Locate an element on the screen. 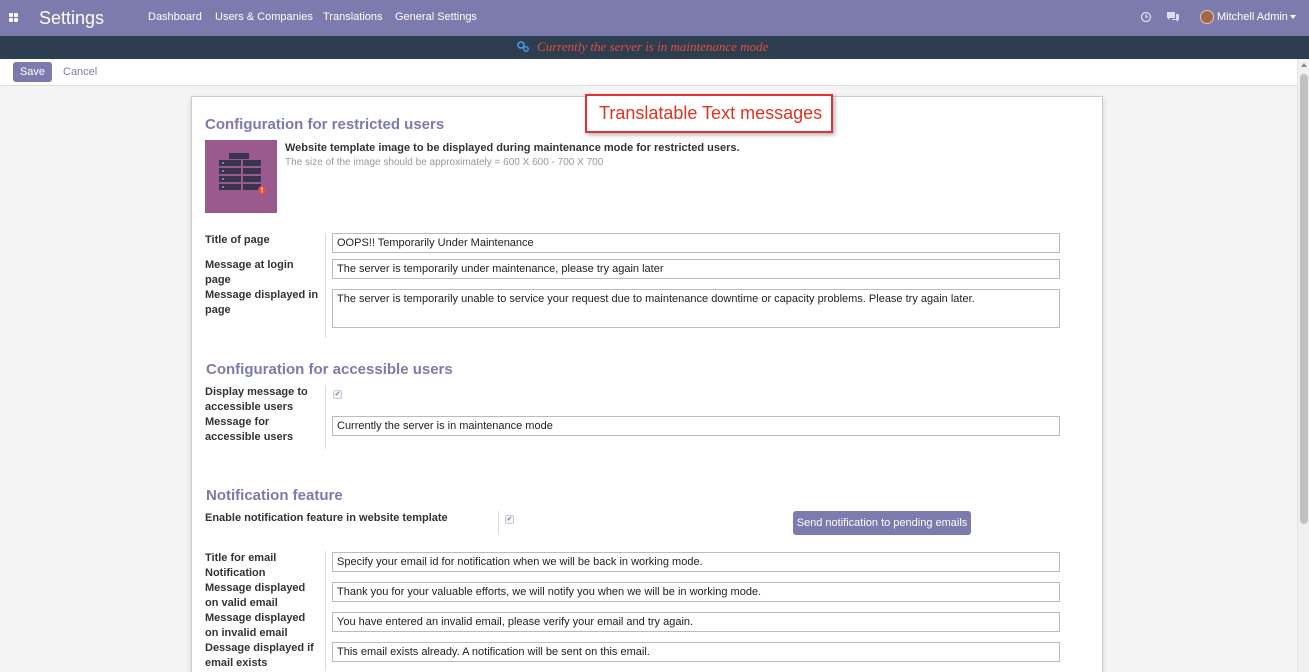  label-email-title: Title for email Notification is located at coordinates (241, 565).